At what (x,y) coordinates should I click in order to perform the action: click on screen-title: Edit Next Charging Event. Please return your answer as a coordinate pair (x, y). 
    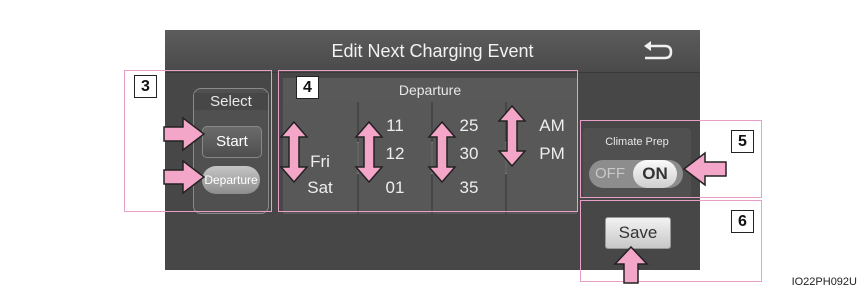
    Looking at the image, I should click on (432, 51).